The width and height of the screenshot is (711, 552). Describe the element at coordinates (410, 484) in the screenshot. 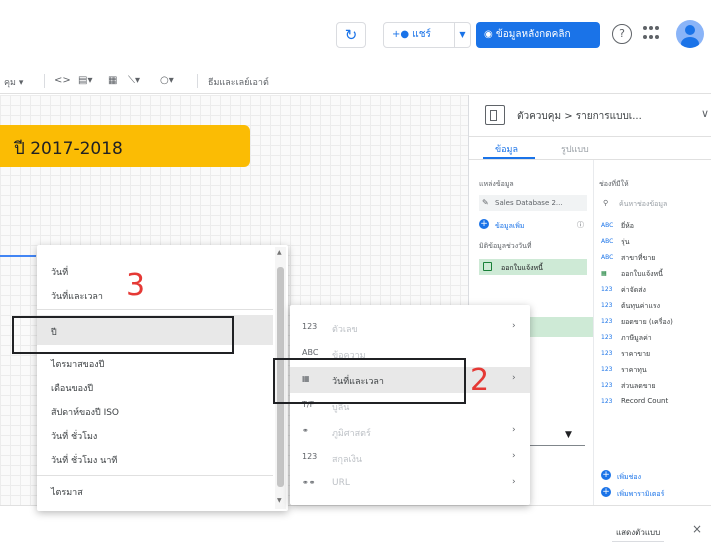

I see `menu-item-url: ⚭⚭ URL ›` at that location.